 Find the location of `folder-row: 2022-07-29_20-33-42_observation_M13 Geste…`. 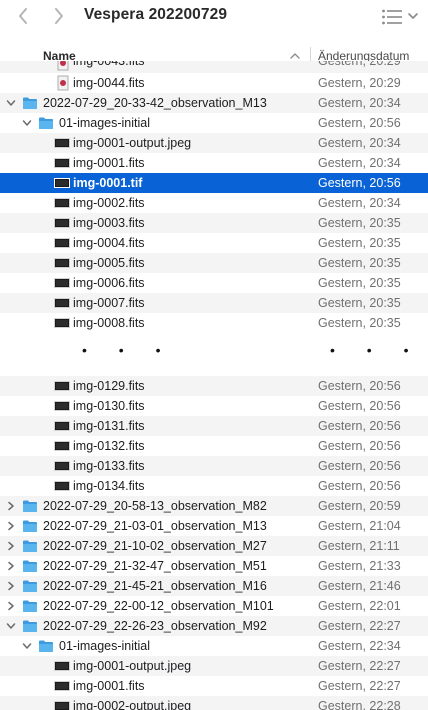

folder-row: 2022-07-29_20-33-42_observation_M13 Geste… is located at coordinates (214, 103).